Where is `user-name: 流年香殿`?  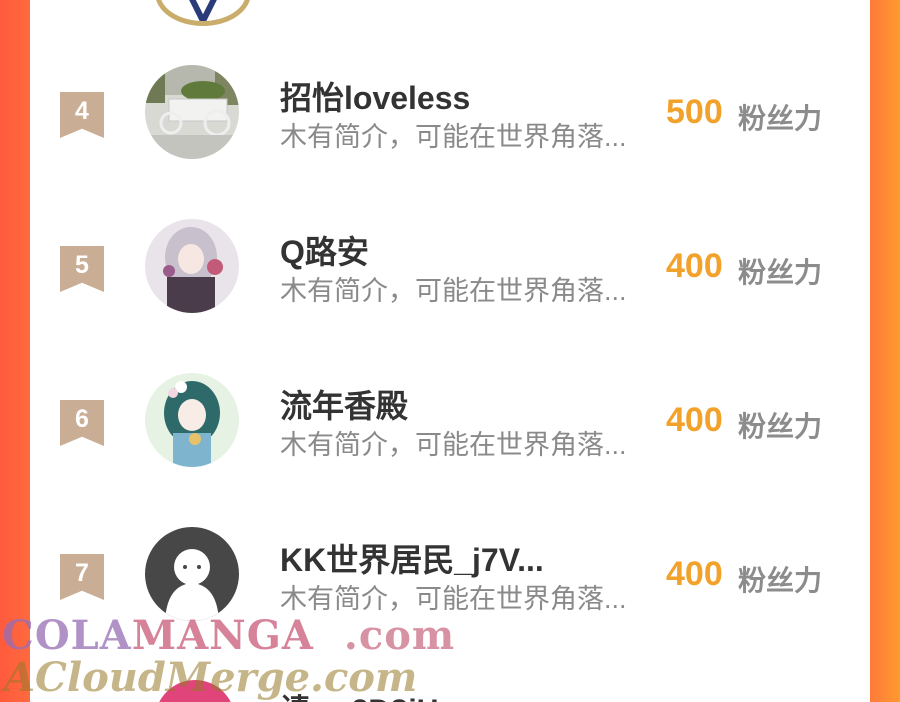 user-name: 流年香殿 is located at coordinates (344, 404).